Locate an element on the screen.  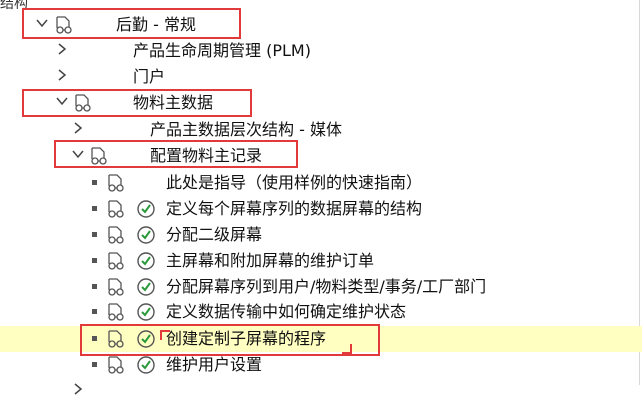
tree-node-label: 产品主数据层次结构 - 媒体 is located at coordinates (246, 129).